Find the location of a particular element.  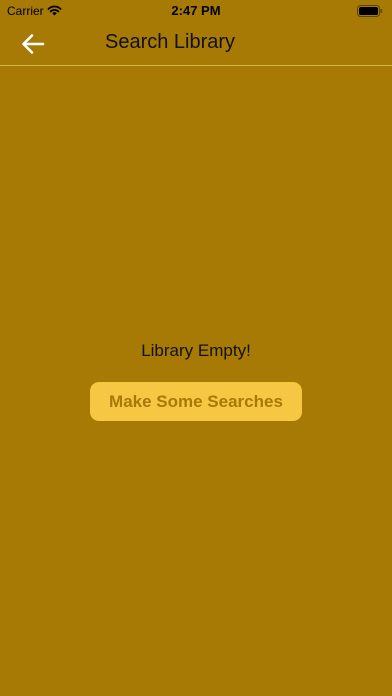

nav-divider is located at coordinates (196, 65).